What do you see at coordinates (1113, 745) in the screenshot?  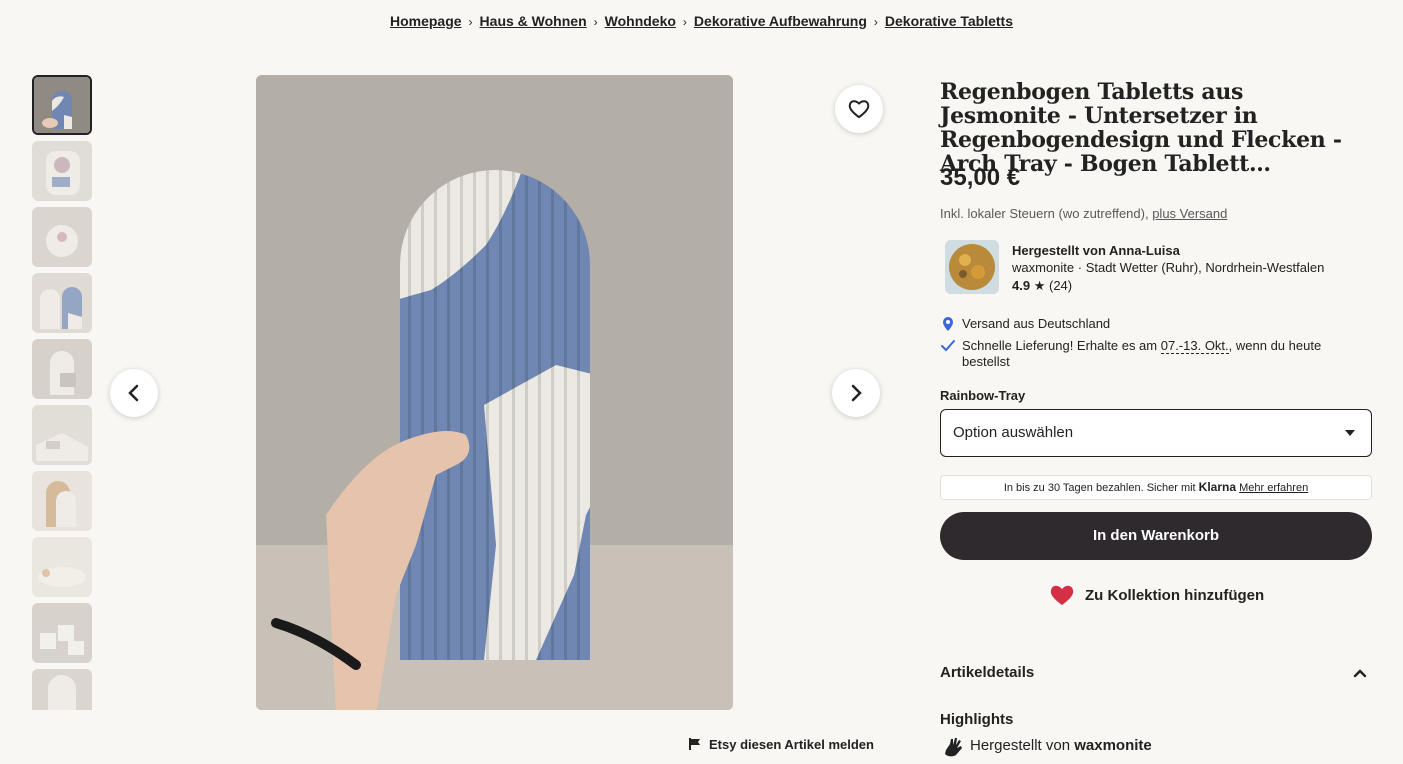 I see `highlight-shop-name: waxmonite` at bounding box center [1113, 745].